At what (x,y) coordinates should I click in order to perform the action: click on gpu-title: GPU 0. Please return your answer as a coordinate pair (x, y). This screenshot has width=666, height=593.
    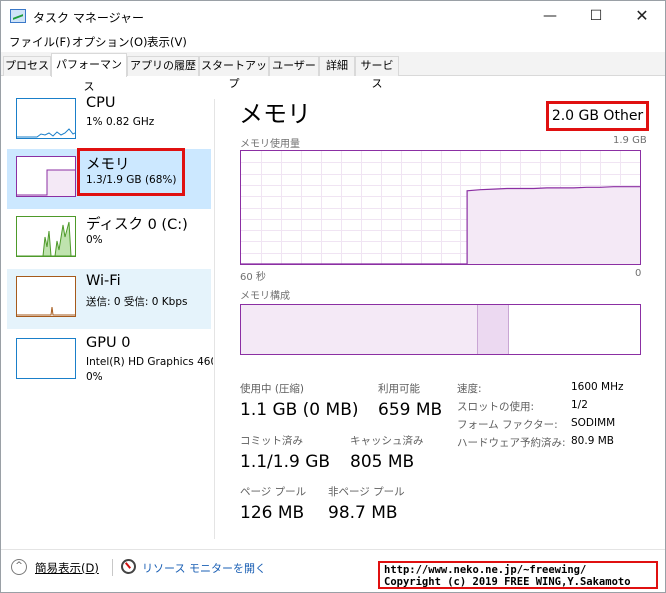
    Looking at the image, I should click on (108, 343).